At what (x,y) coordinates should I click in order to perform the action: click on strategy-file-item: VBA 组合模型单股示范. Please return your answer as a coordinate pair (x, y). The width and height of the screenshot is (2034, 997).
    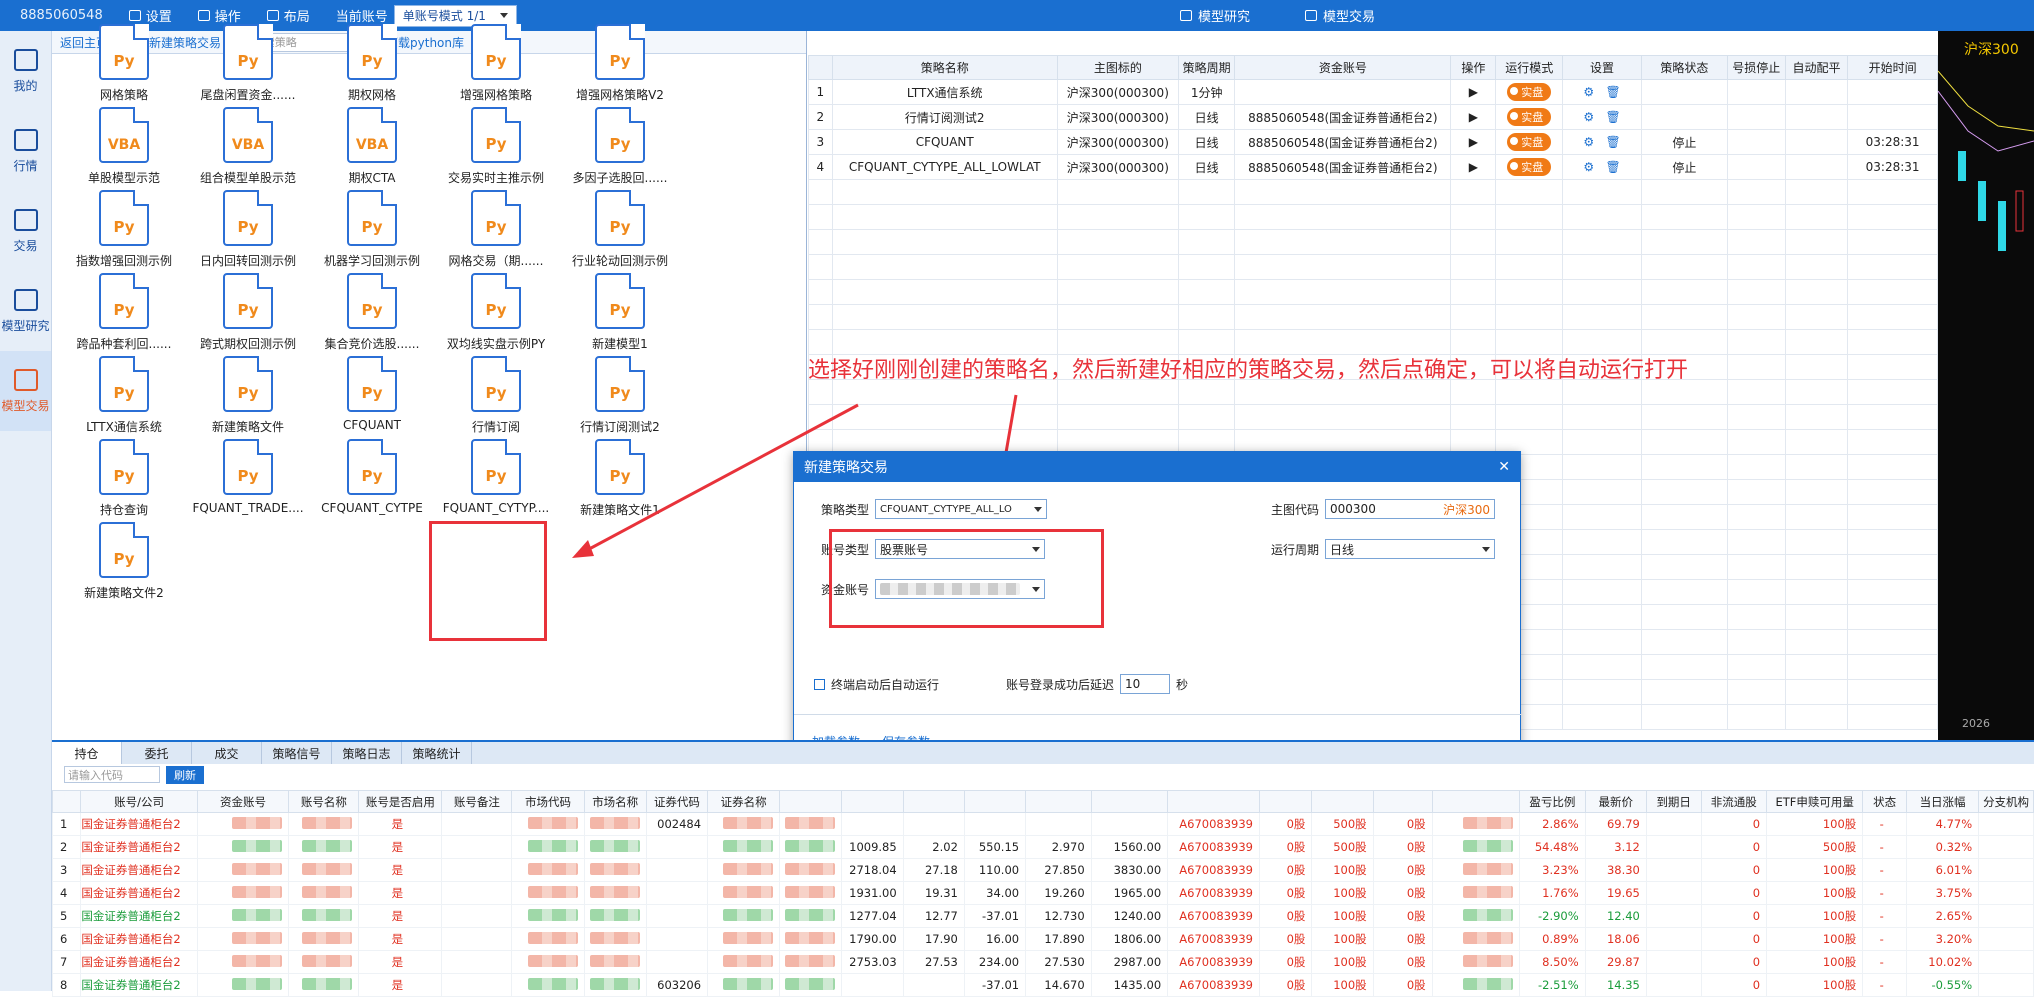
    Looking at the image, I should click on (248, 155).